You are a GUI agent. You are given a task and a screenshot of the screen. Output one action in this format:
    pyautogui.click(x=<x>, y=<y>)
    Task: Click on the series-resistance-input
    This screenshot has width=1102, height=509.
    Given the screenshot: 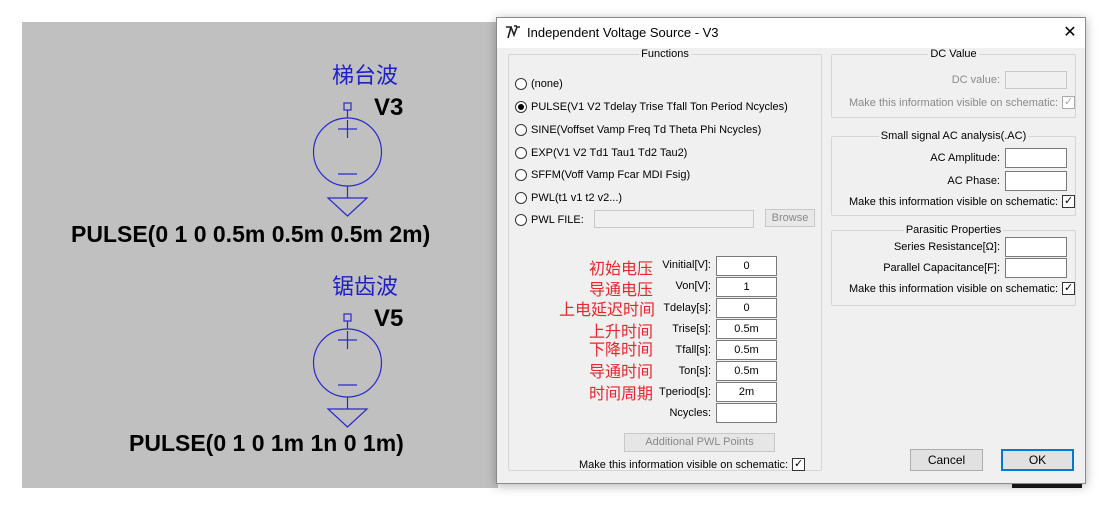 What is the action you would take?
    pyautogui.click(x=1036, y=247)
    